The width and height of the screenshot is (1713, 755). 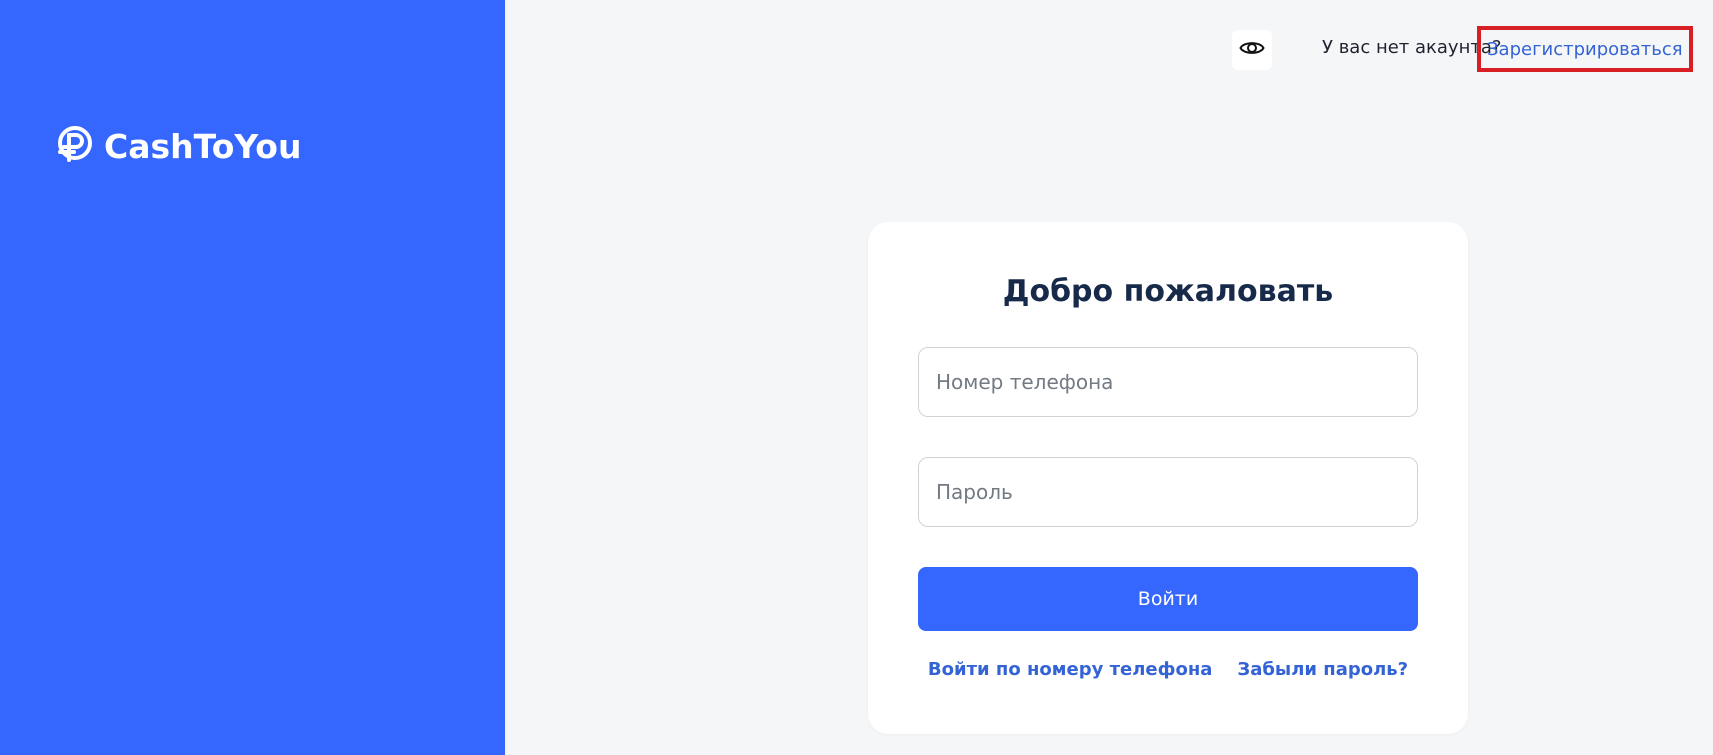 I want to click on auth-links: Войти по номеру телефона Забыли пароль?, so click(x=1168, y=669).